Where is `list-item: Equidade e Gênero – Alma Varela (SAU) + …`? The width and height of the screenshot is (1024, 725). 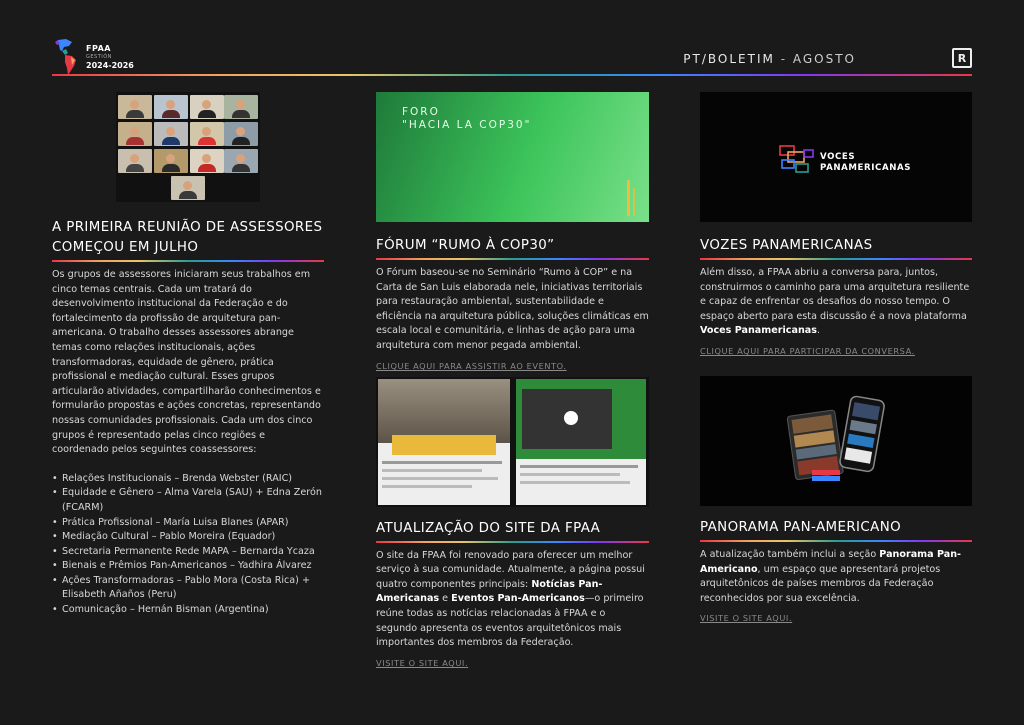 list-item: Equidade e Gênero – Alma Varela (SAU) + … is located at coordinates (188, 500).